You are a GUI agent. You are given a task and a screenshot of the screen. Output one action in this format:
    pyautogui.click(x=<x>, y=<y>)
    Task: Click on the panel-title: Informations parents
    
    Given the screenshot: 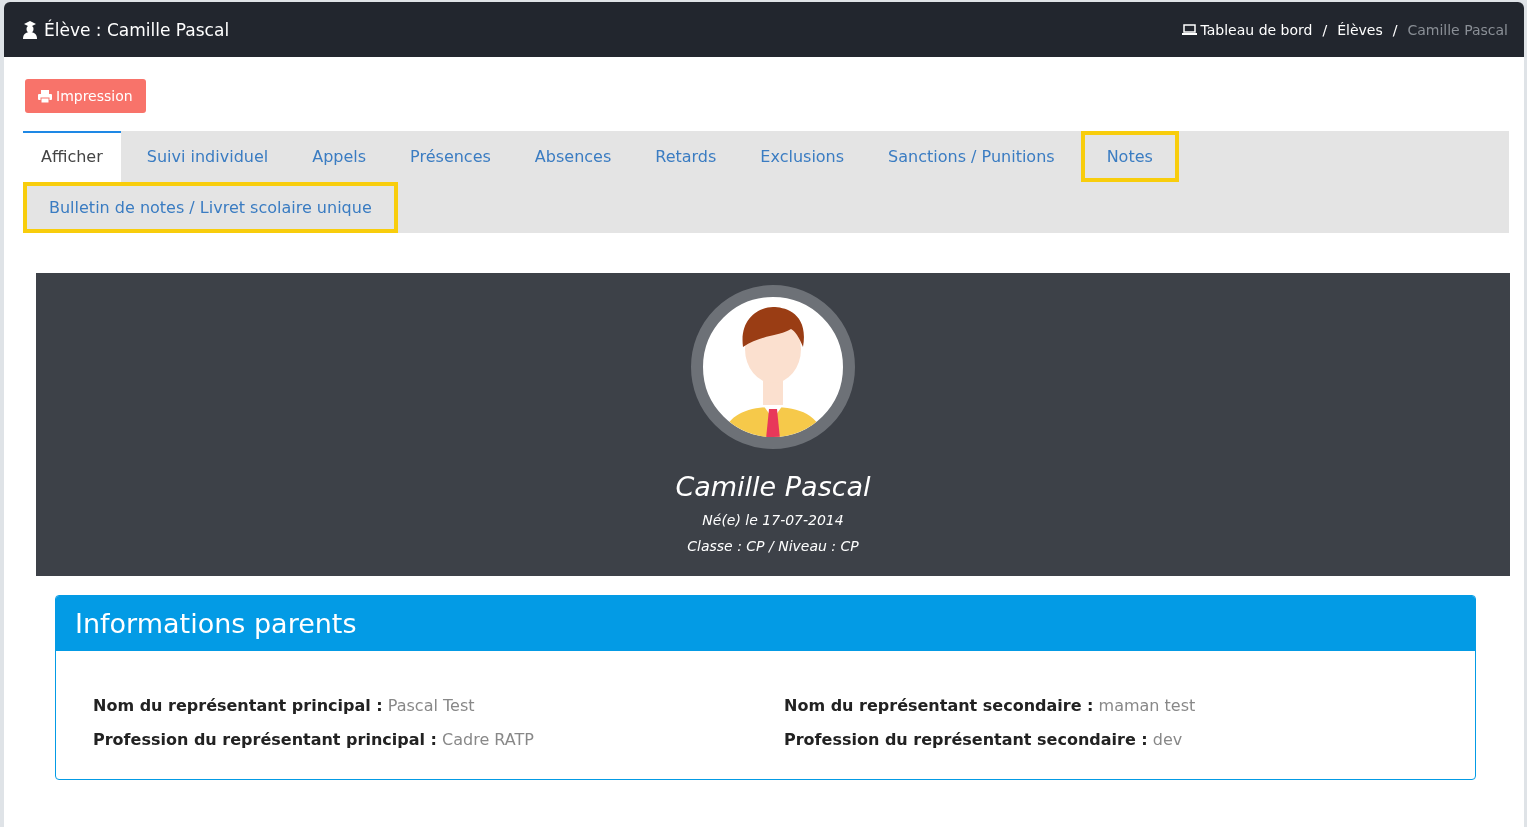 What is the action you would take?
    pyautogui.click(x=765, y=623)
    